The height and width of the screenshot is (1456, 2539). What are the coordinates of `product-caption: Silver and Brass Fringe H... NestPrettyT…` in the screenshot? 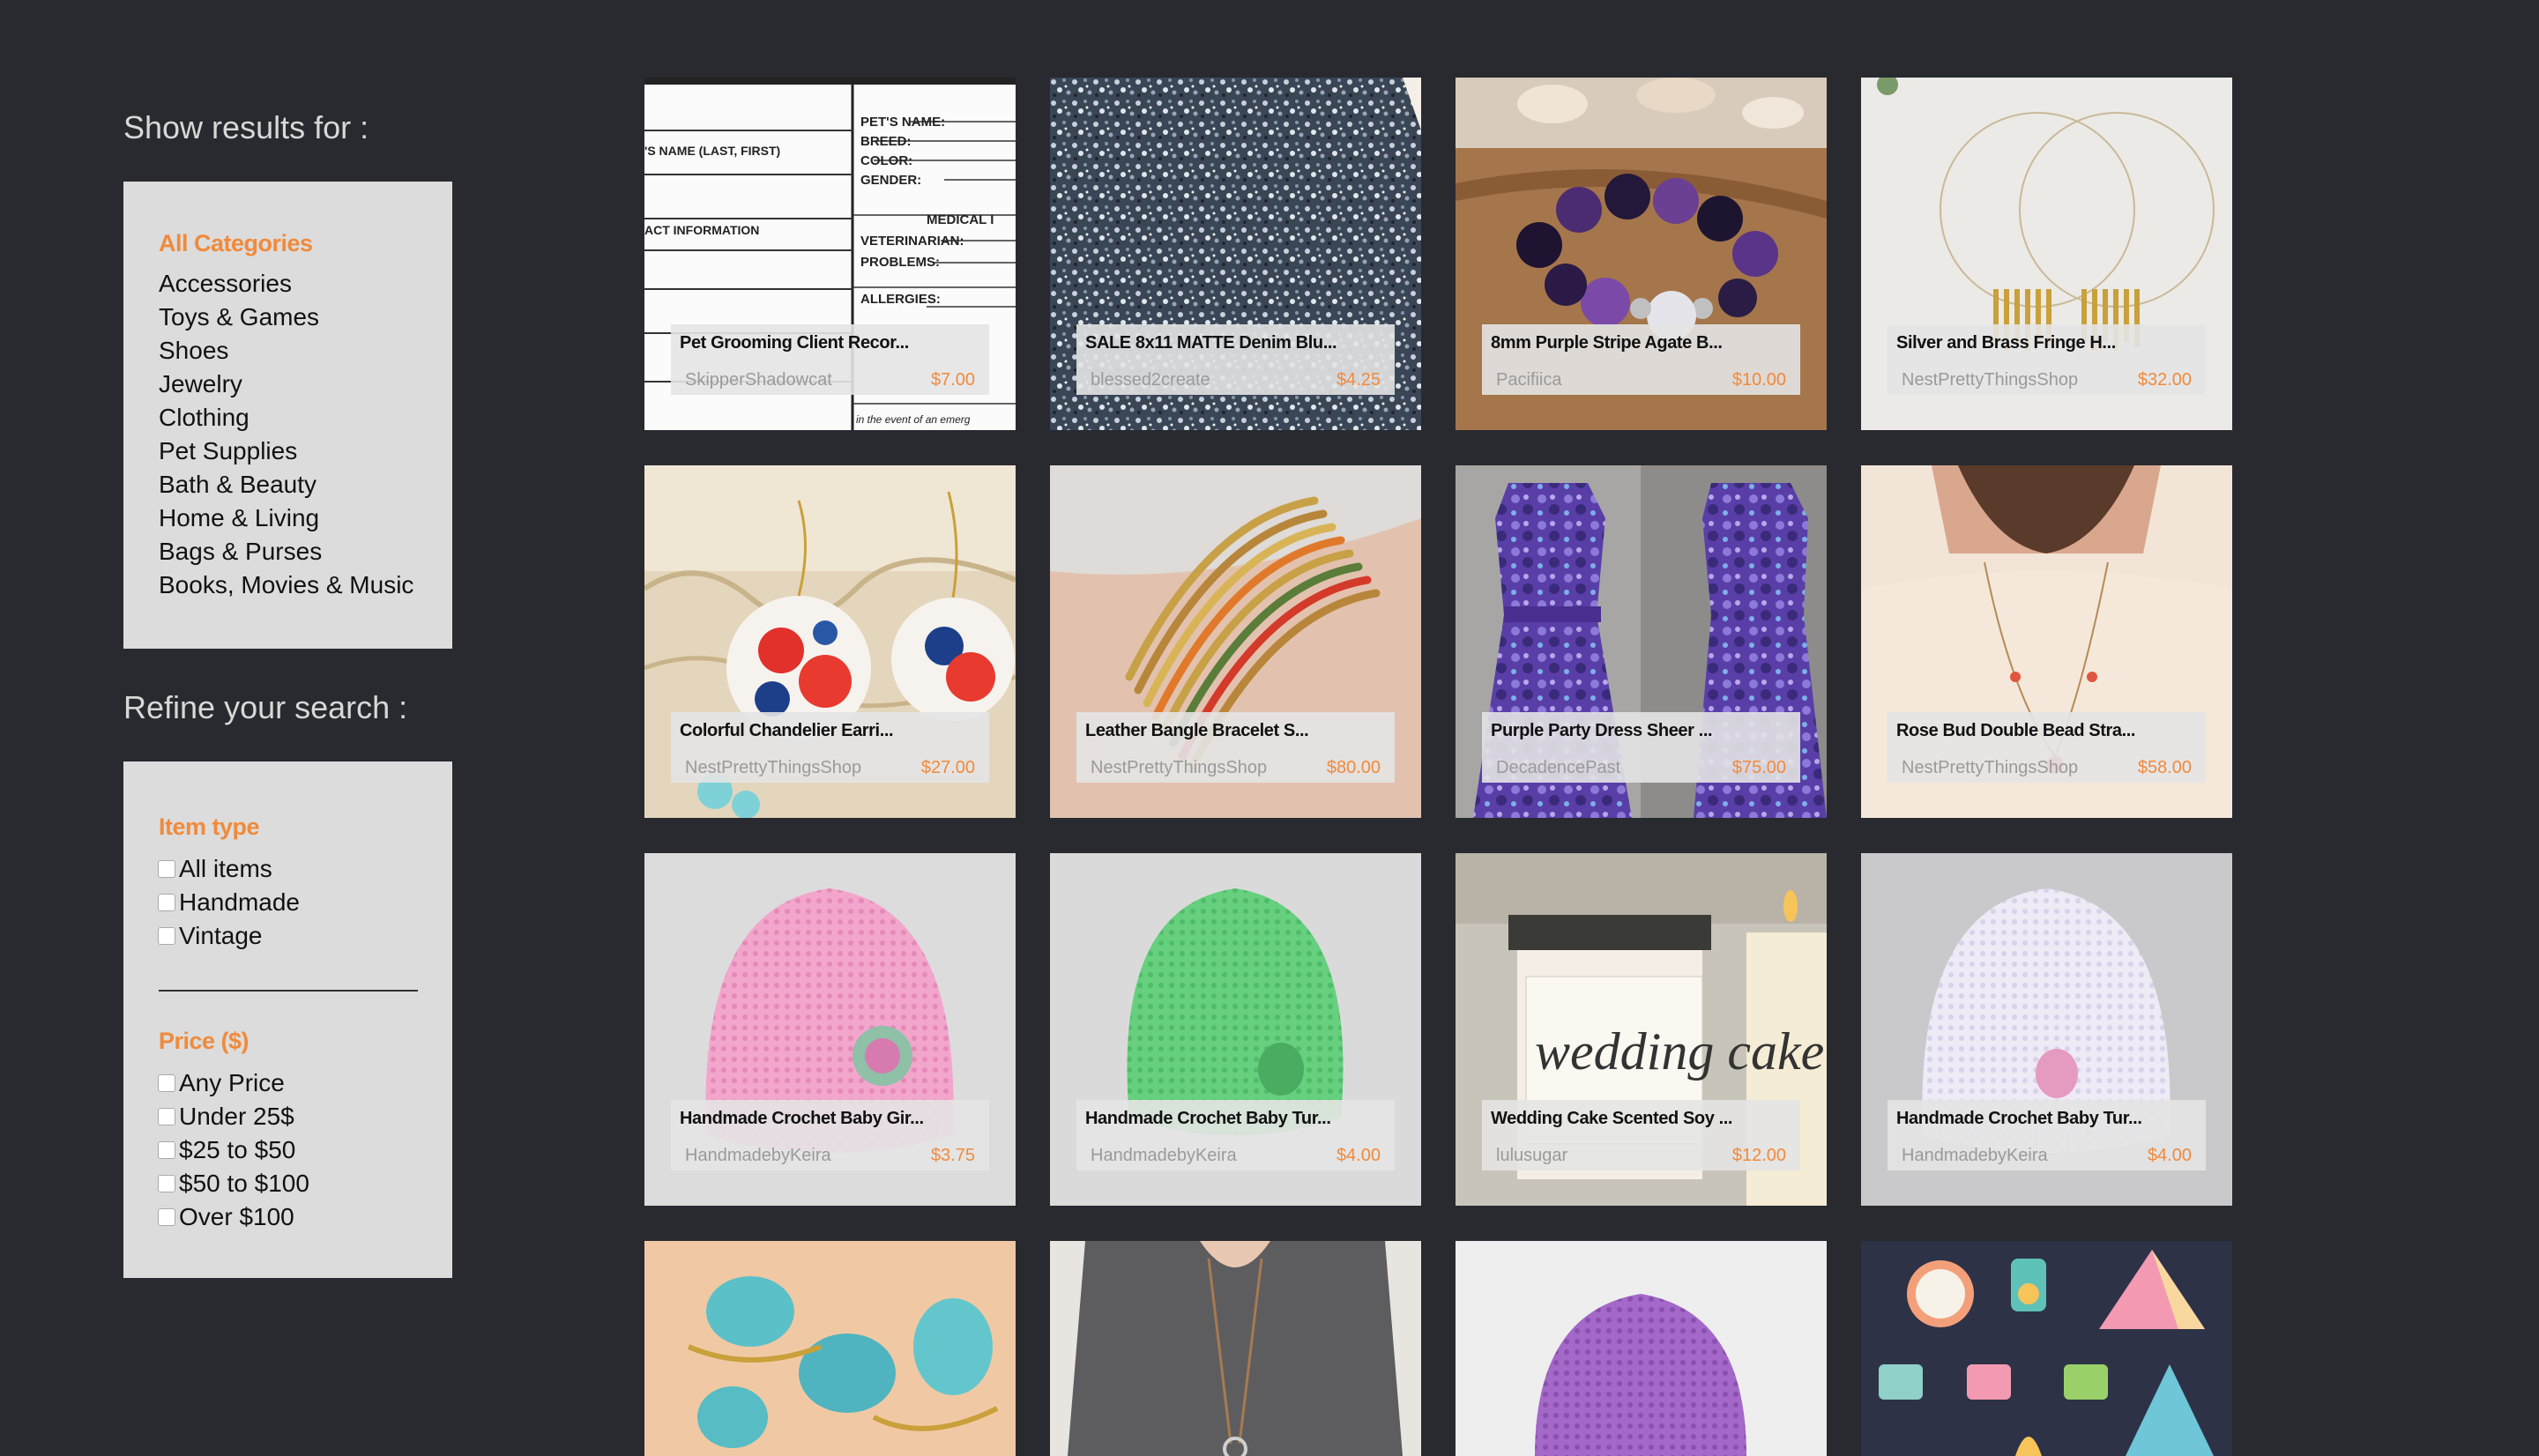 It's located at (2046, 359).